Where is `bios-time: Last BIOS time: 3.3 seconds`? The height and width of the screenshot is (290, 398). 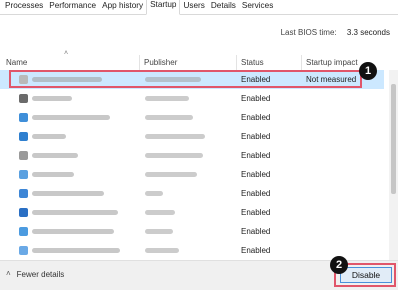 bios-time: Last BIOS time: 3.3 seconds is located at coordinates (335, 32).